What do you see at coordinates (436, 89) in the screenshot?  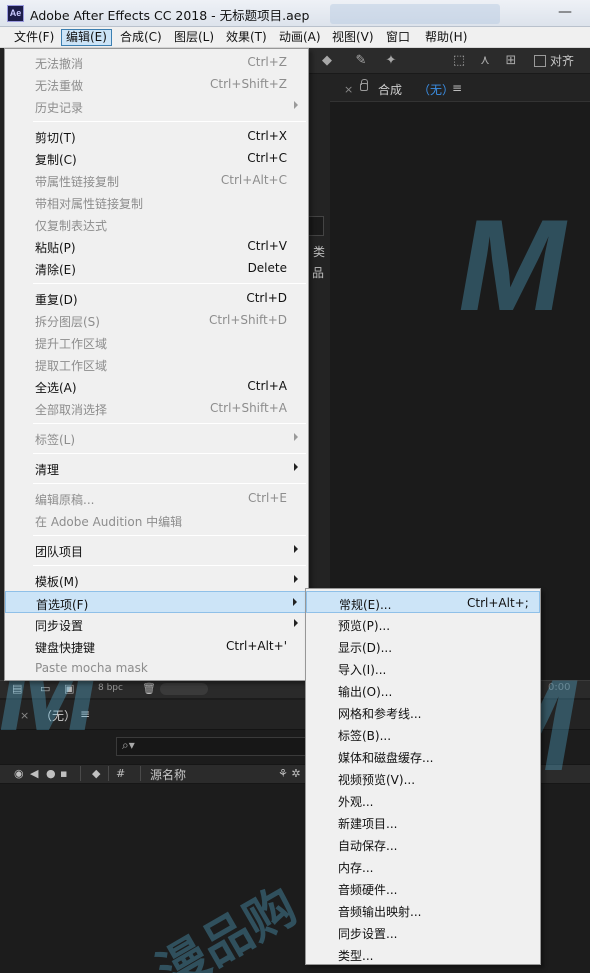 I see `composition-tab-value: （无）` at bounding box center [436, 89].